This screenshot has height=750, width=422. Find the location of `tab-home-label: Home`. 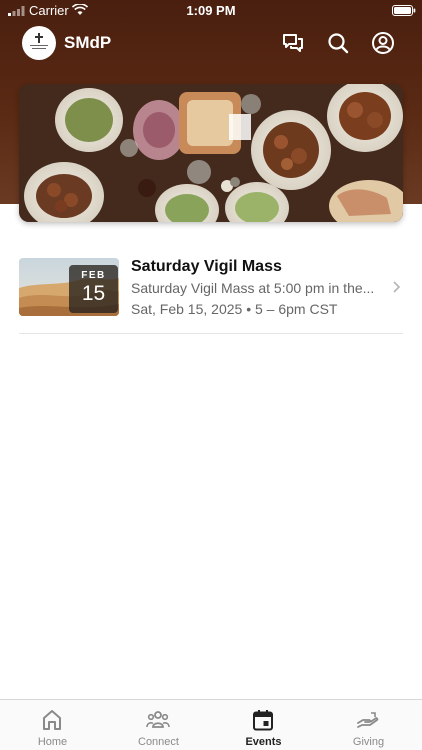

tab-home-label: Home is located at coordinates (52, 742).